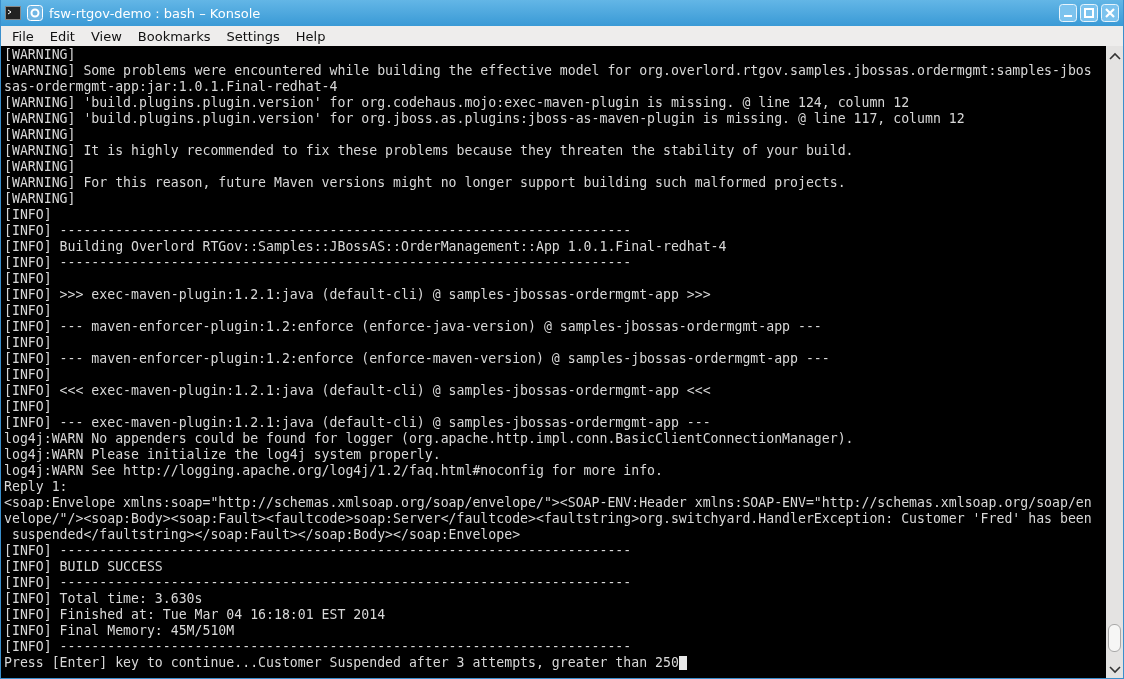 The width and height of the screenshot is (1124, 679). I want to click on menu-item: Settings, so click(253, 36).